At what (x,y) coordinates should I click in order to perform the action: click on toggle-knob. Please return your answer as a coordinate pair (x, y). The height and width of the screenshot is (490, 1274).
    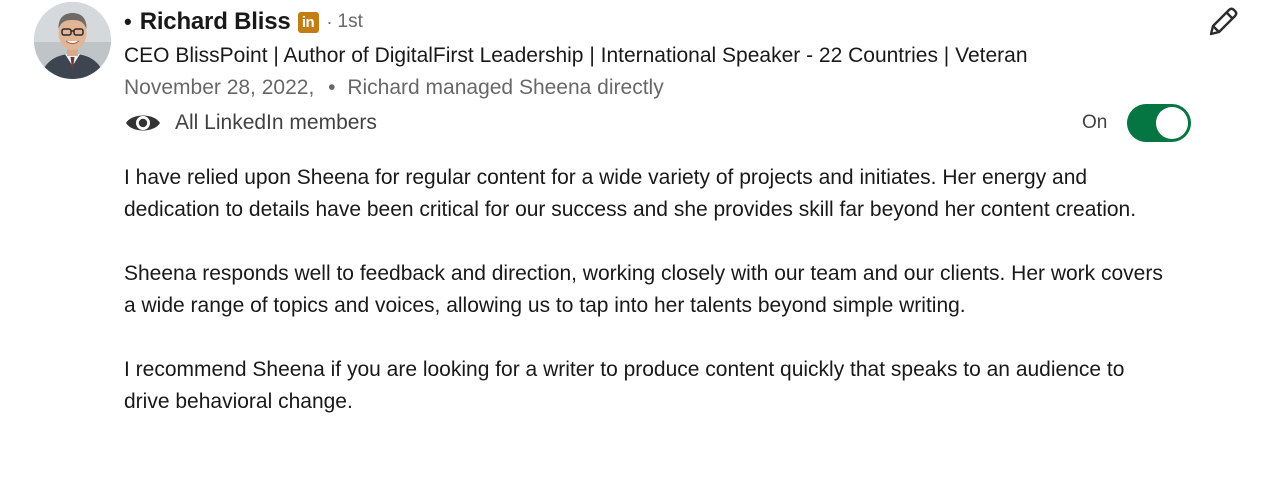
    Looking at the image, I should click on (1172, 123).